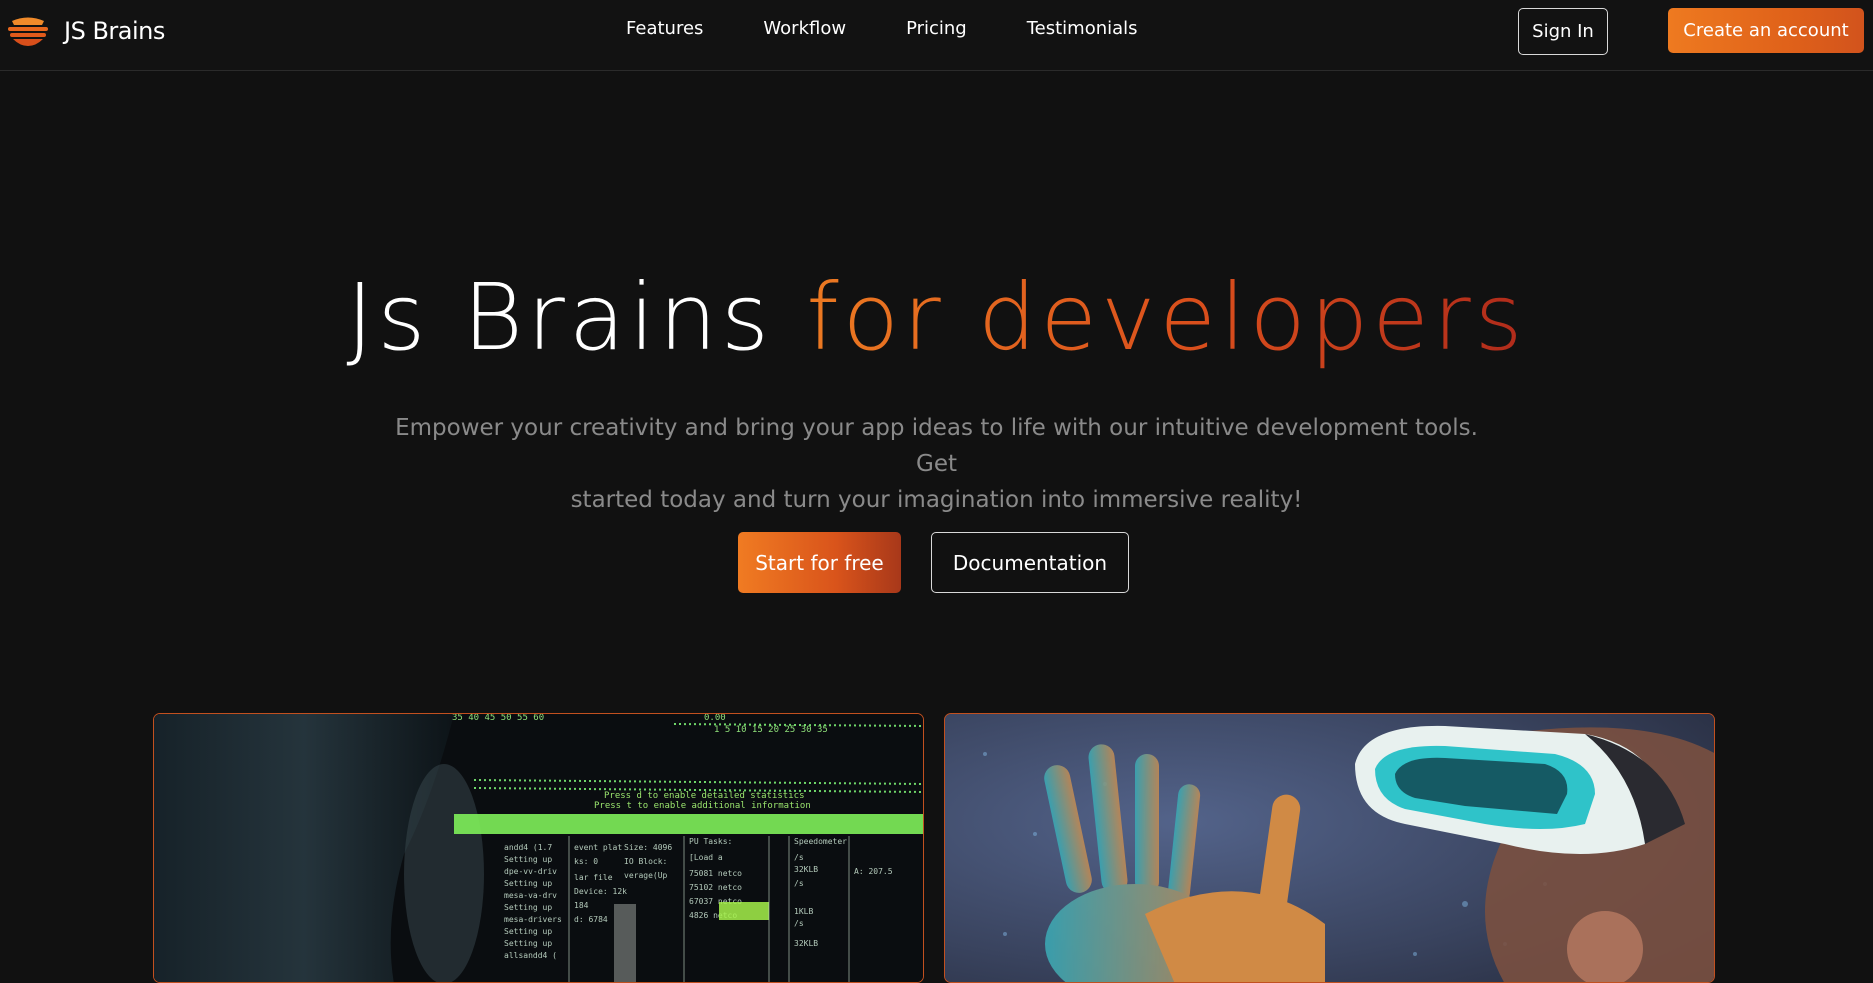 The width and height of the screenshot is (1873, 983). What do you see at coordinates (28, 31) in the screenshot?
I see `stacked-layers-logo-icon` at bounding box center [28, 31].